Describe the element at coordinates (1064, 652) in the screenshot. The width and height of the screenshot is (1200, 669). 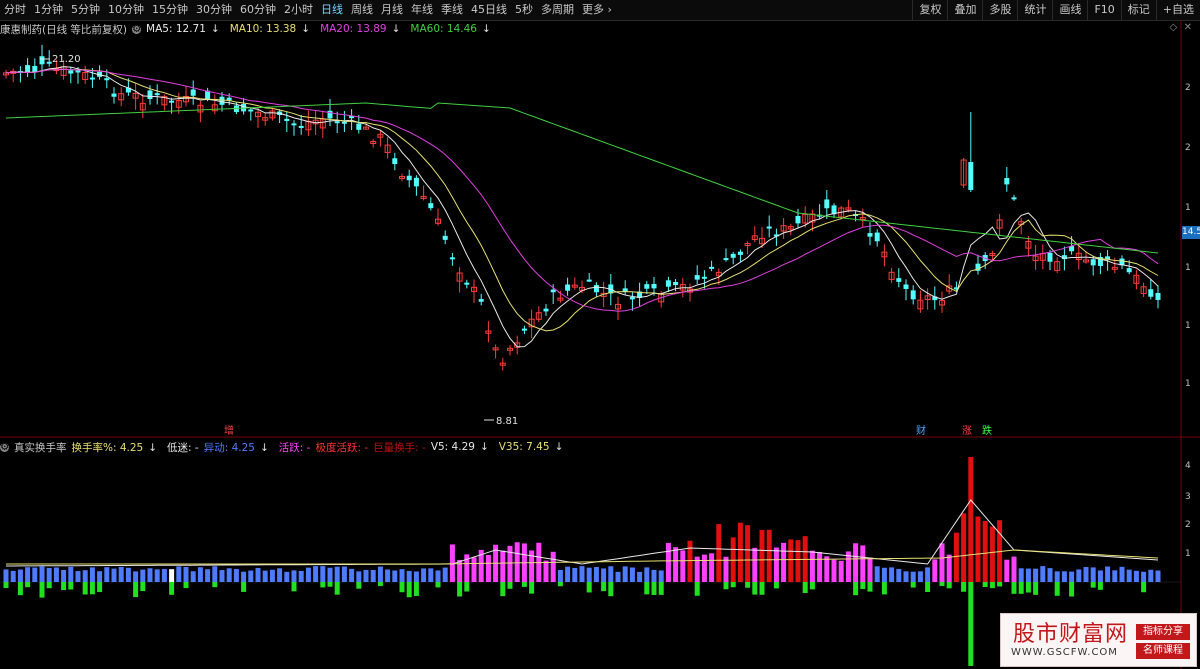
I see `watermark-url: WWW.GSCFW.COM` at that location.